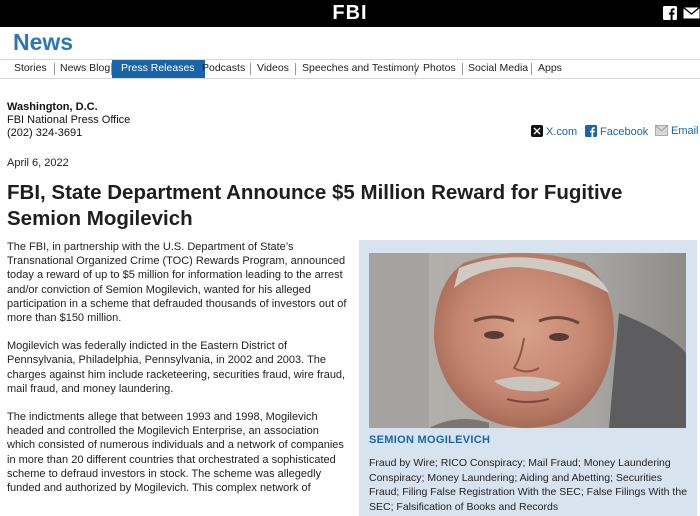  I want to click on nav-social-media: Social Media, so click(498, 69).